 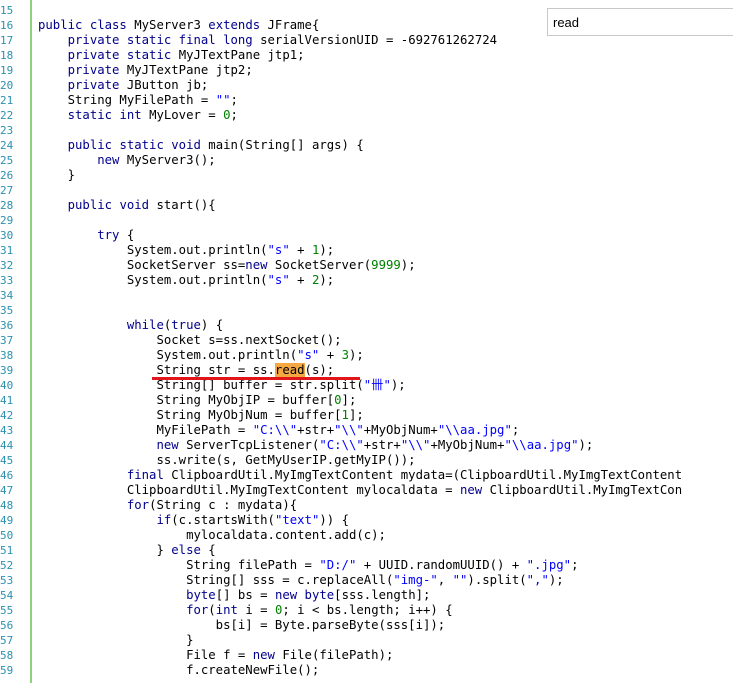 What do you see at coordinates (366, 595) in the screenshot?
I see `code-line: 54 byte[] bs = new byte[sss.length];` at bounding box center [366, 595].